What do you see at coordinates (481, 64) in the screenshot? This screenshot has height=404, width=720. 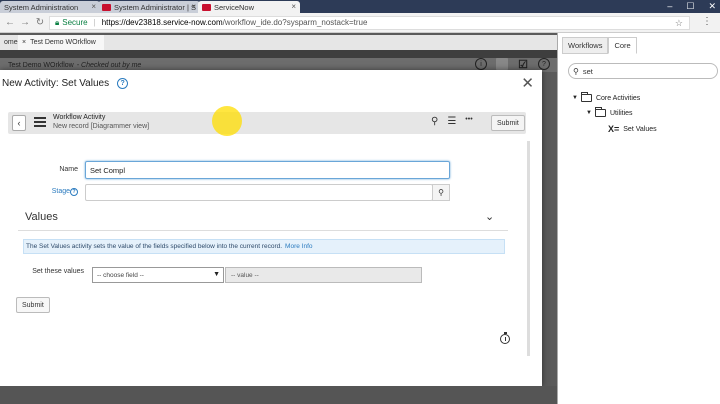 I see `info-icon: i` at bounding box center [481, 64].